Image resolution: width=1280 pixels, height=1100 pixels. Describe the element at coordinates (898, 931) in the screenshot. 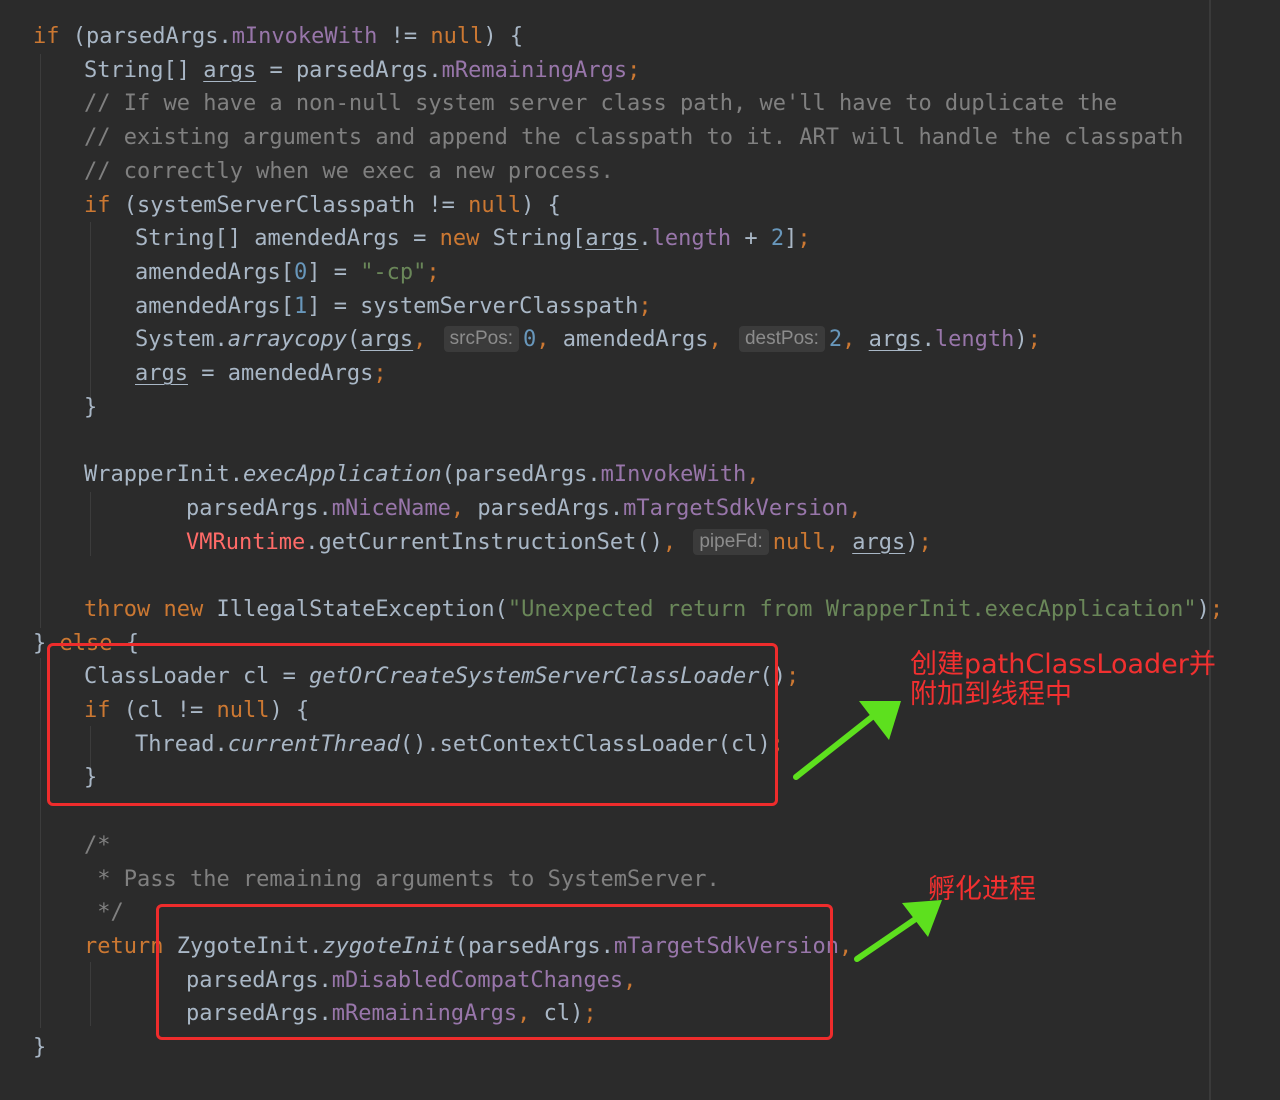

I see `arrow-to-zygote` at that location.